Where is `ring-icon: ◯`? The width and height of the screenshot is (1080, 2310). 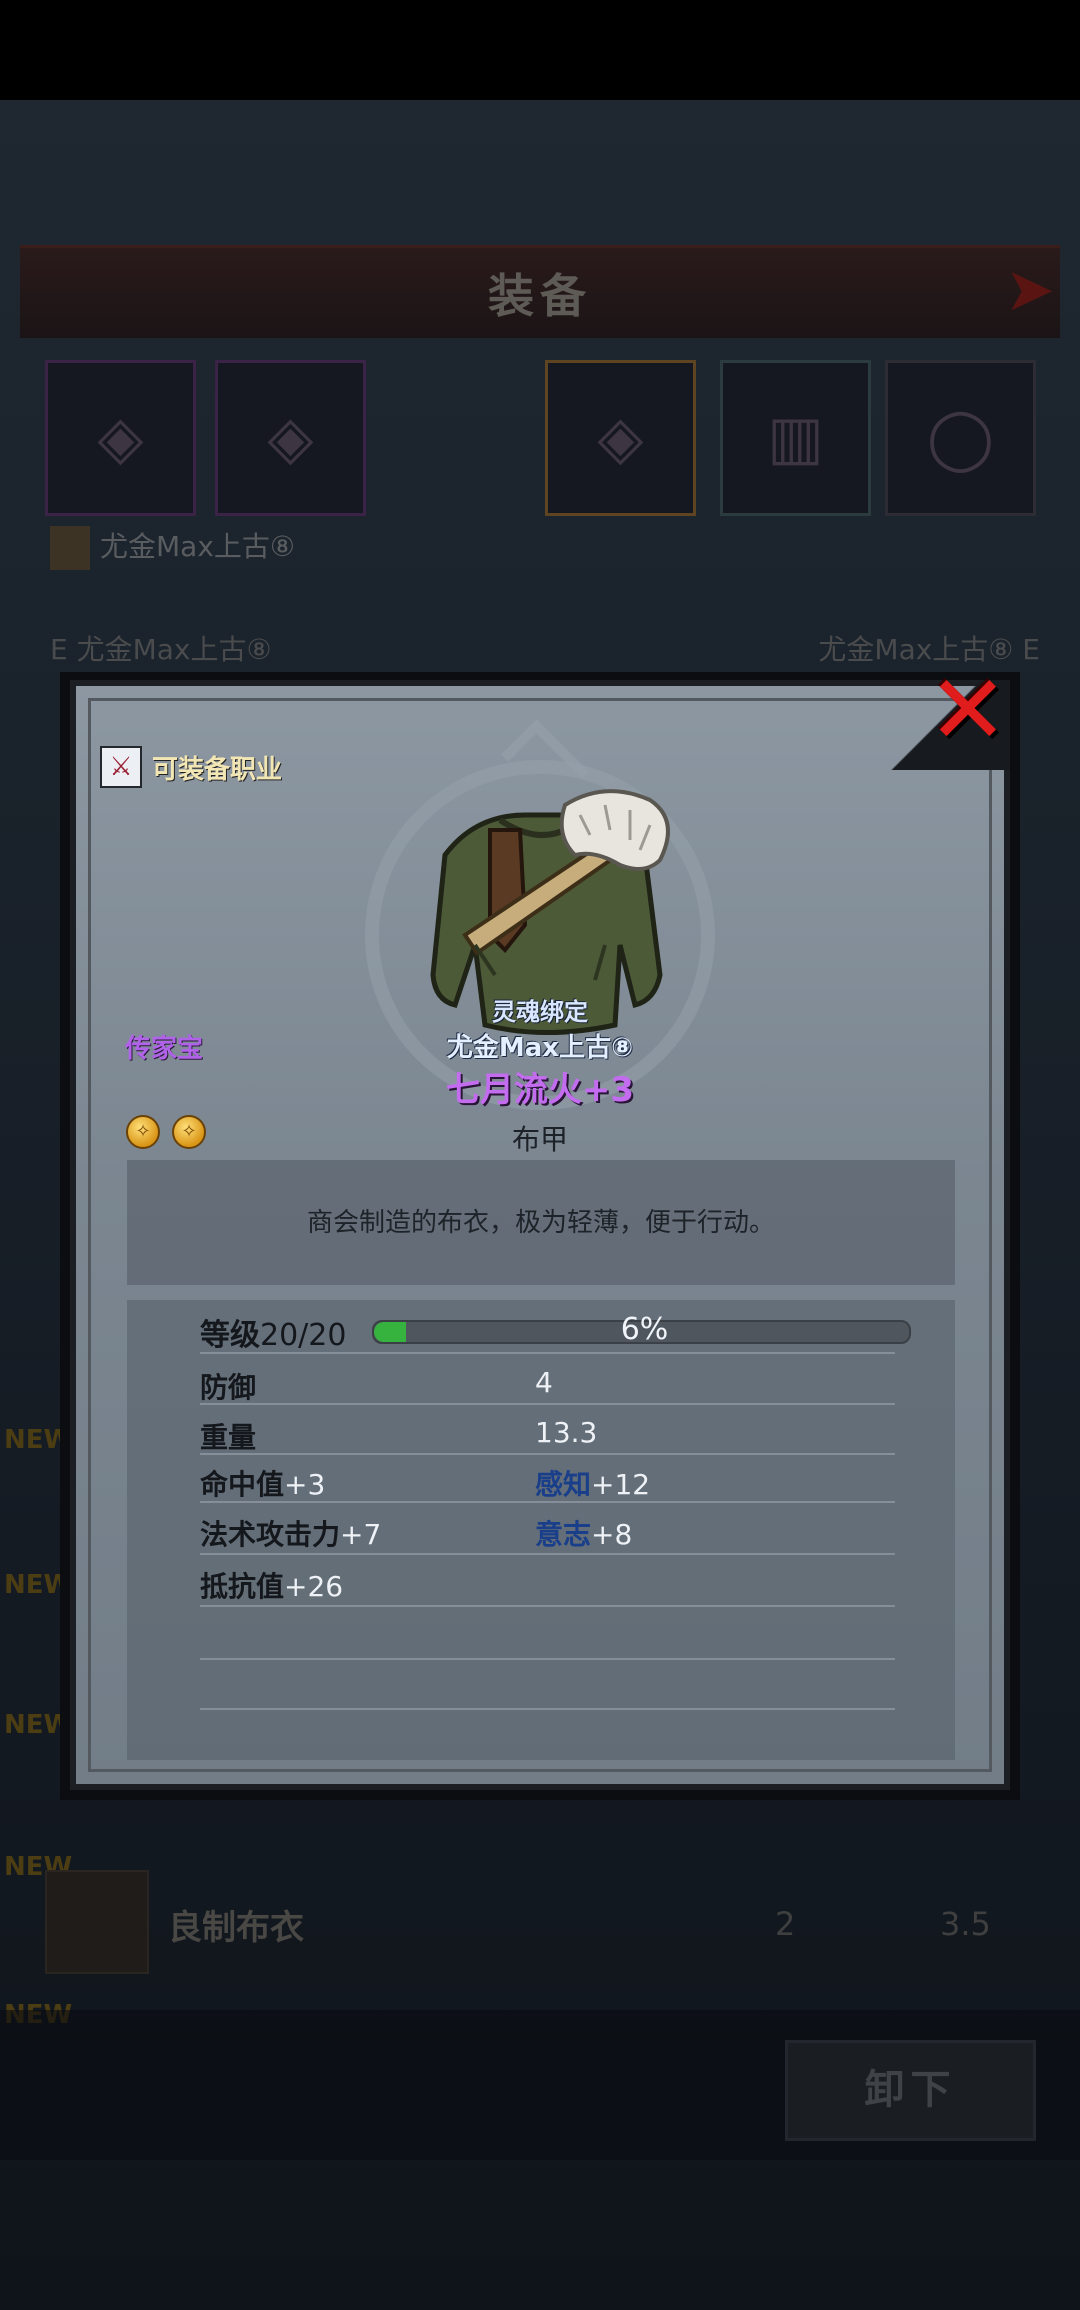 ring-icon: ◯ is located at coordinates (960, 438).